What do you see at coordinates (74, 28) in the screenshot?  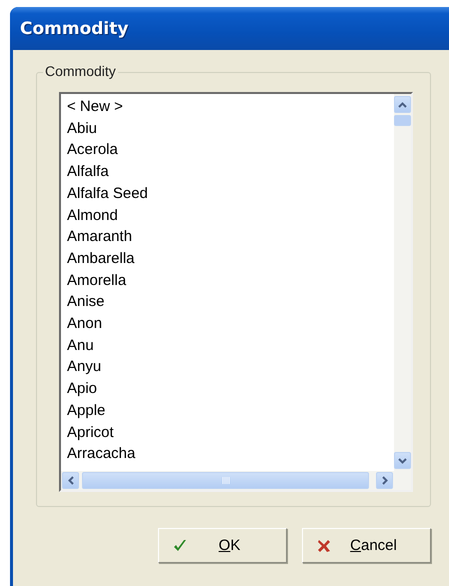 I see `window-title: Commodity` at bounding box center [74, 28].